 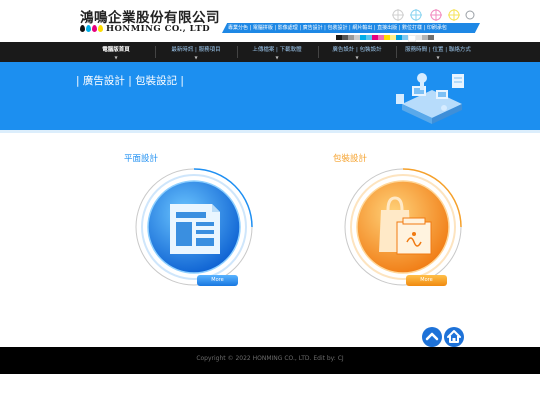 I want to click on nav-item-label: 最新時訊 | 服務項目, so click(x=196, y=50).